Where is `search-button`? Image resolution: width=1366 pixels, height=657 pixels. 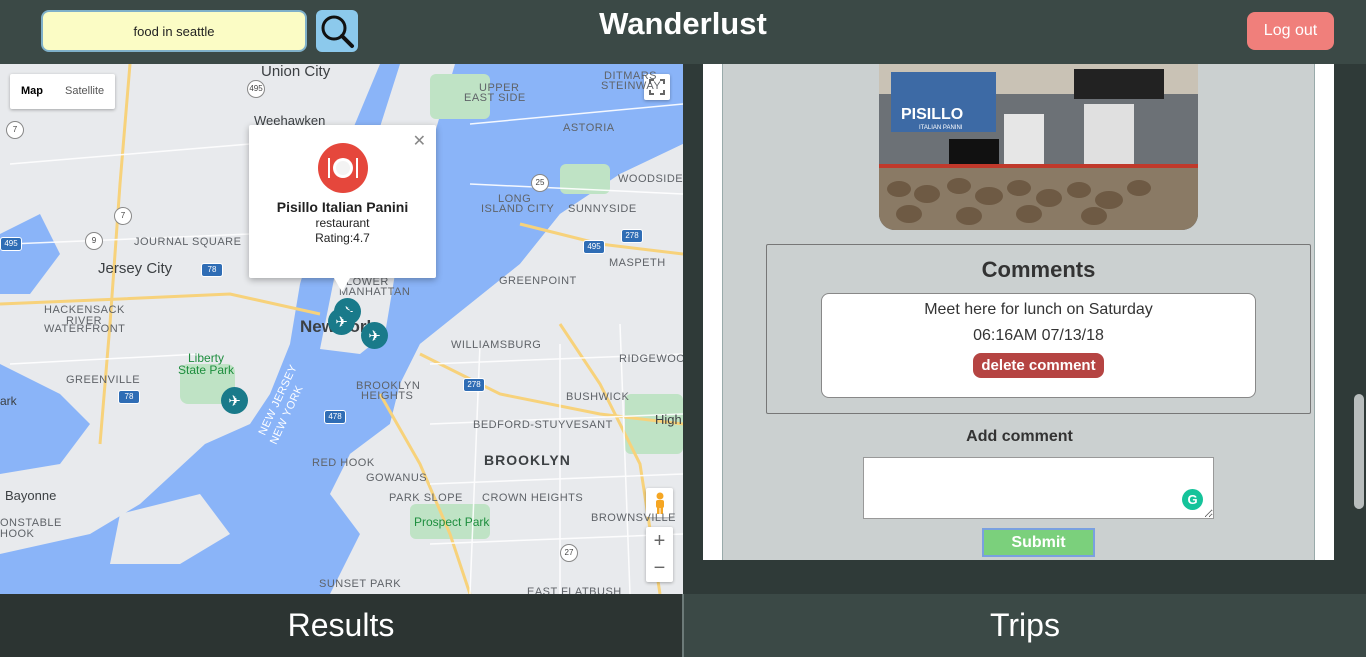
search-button is located at coordinates (337, 31).